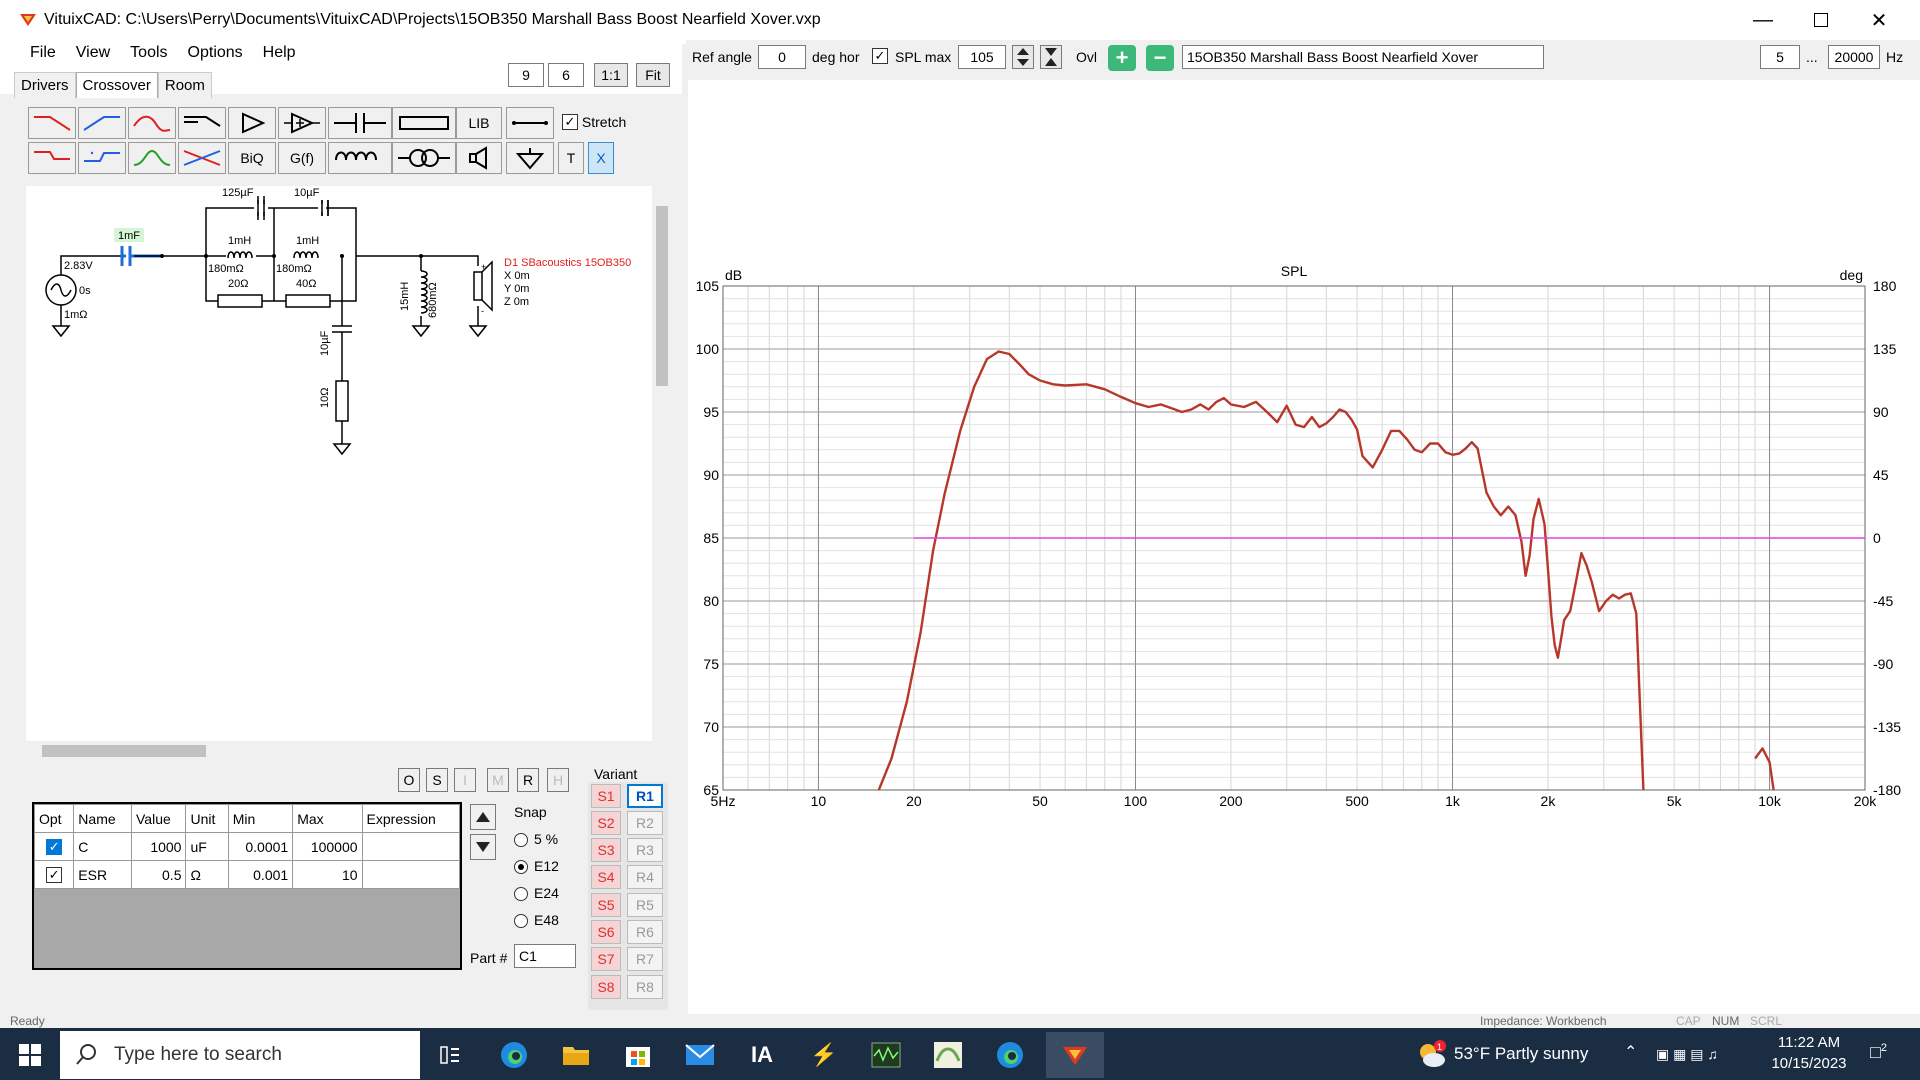 This screenshot has height=1080, width=1920. Describe the element at coordinates (52, 123) in the screenshot. I see `lowpass-filter-button` at that location.